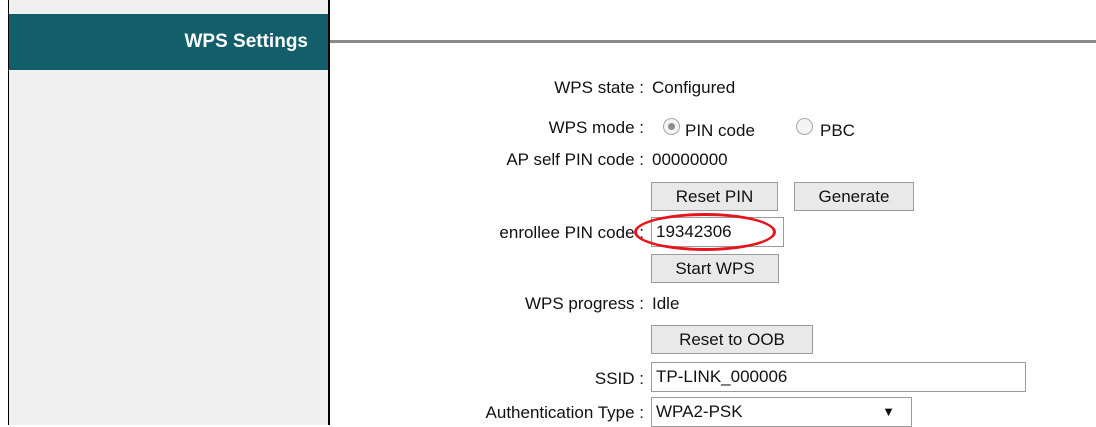 The height and width of the screenshot is (427, 1096). Describe the element at coordinates (854, 196) in the screenshot. I see `generate-button: Generate` at that location.